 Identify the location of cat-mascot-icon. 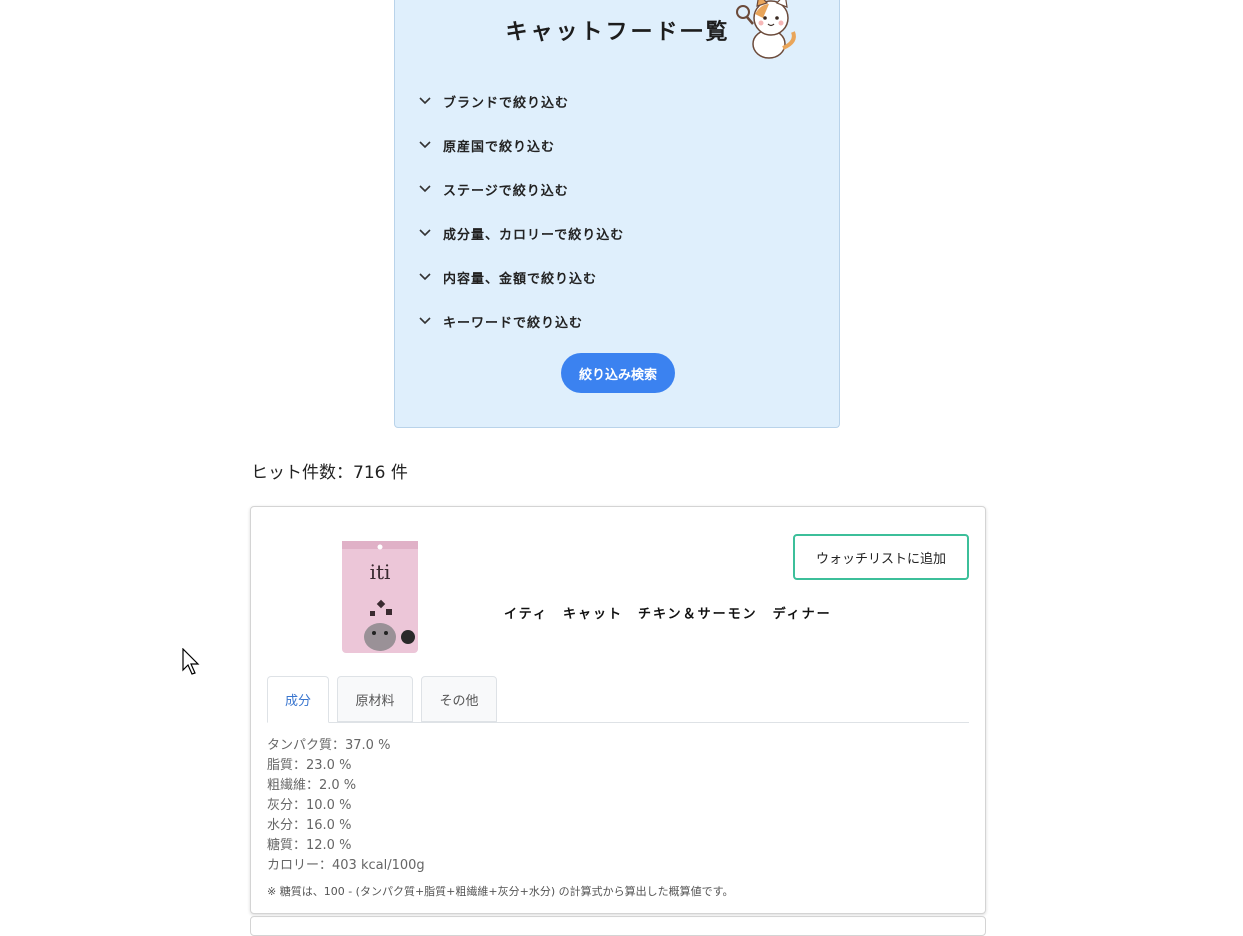
(766, 29).